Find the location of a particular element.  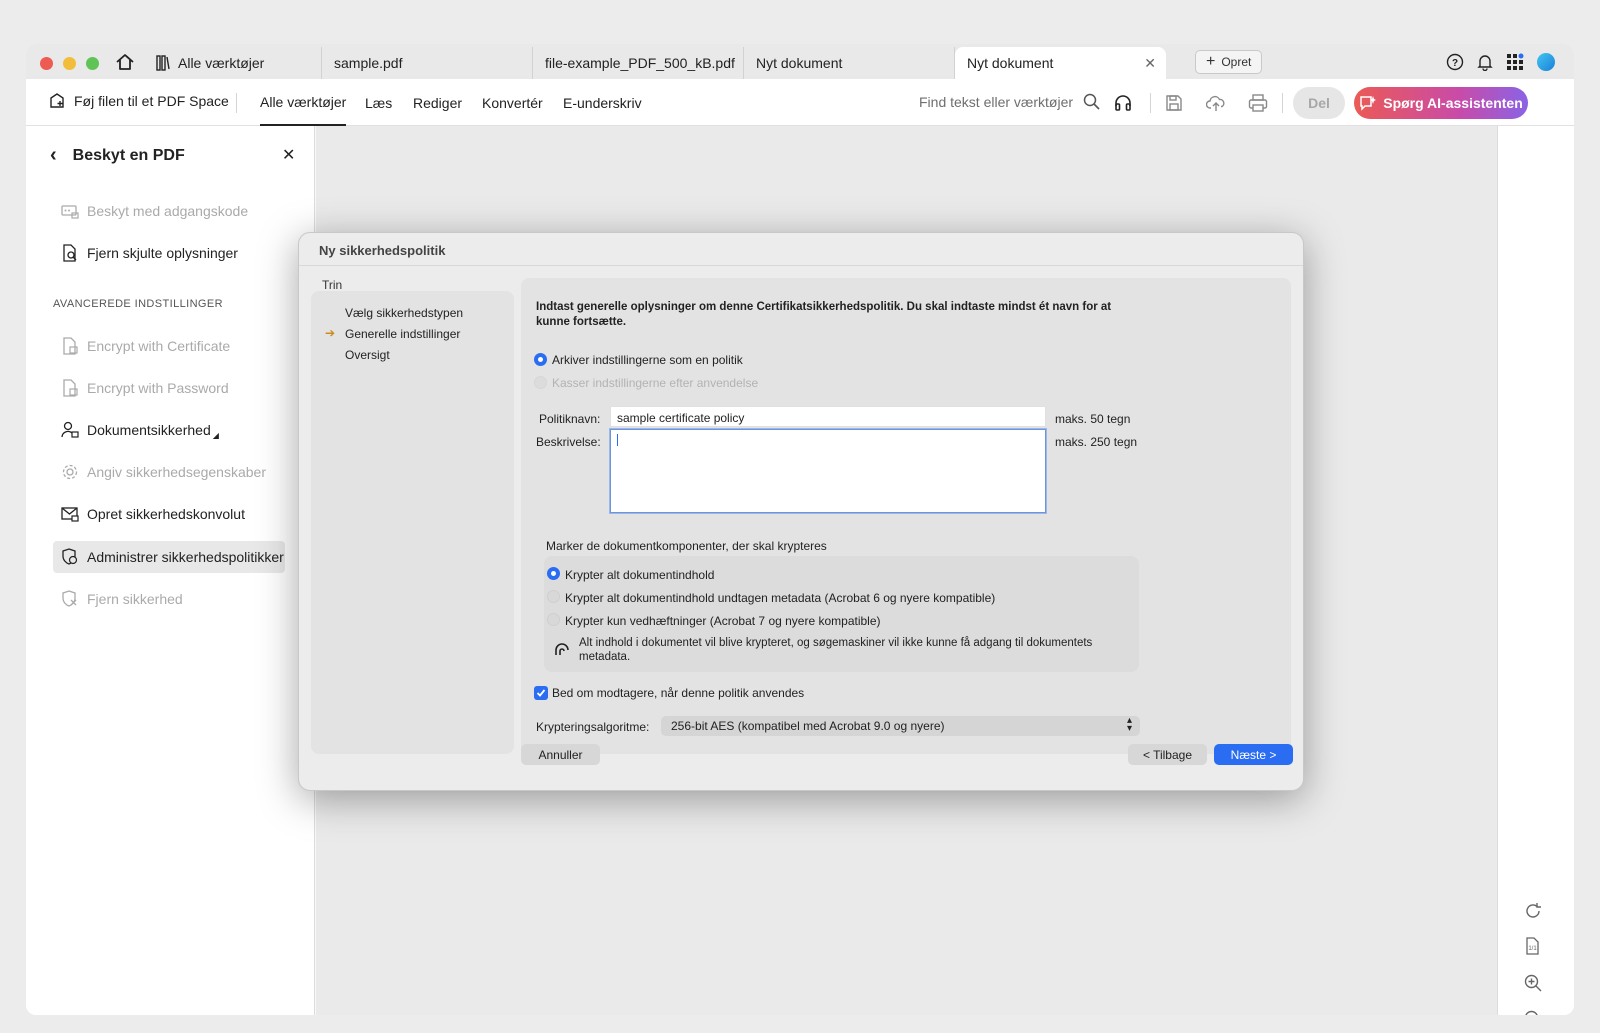

tab-new-document-active: Nyt dokument ✕ is located at coordinates (1060, 63).